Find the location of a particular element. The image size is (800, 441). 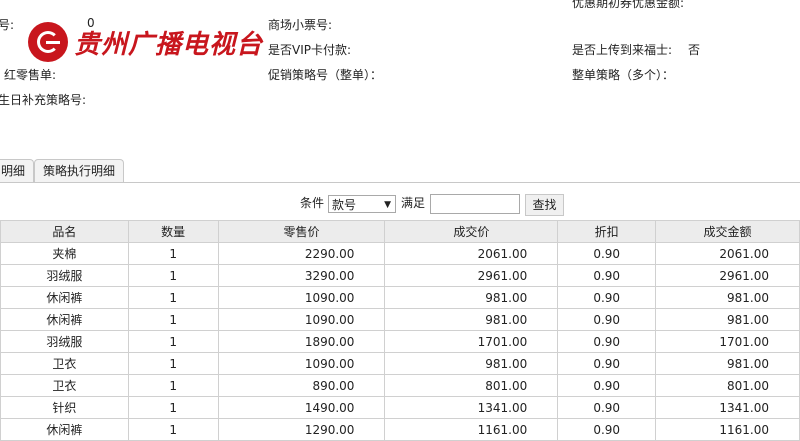

table-row: 针织 1 1490.00 1341.00 0.90 1341.00 is located at coordinates (400, 407).